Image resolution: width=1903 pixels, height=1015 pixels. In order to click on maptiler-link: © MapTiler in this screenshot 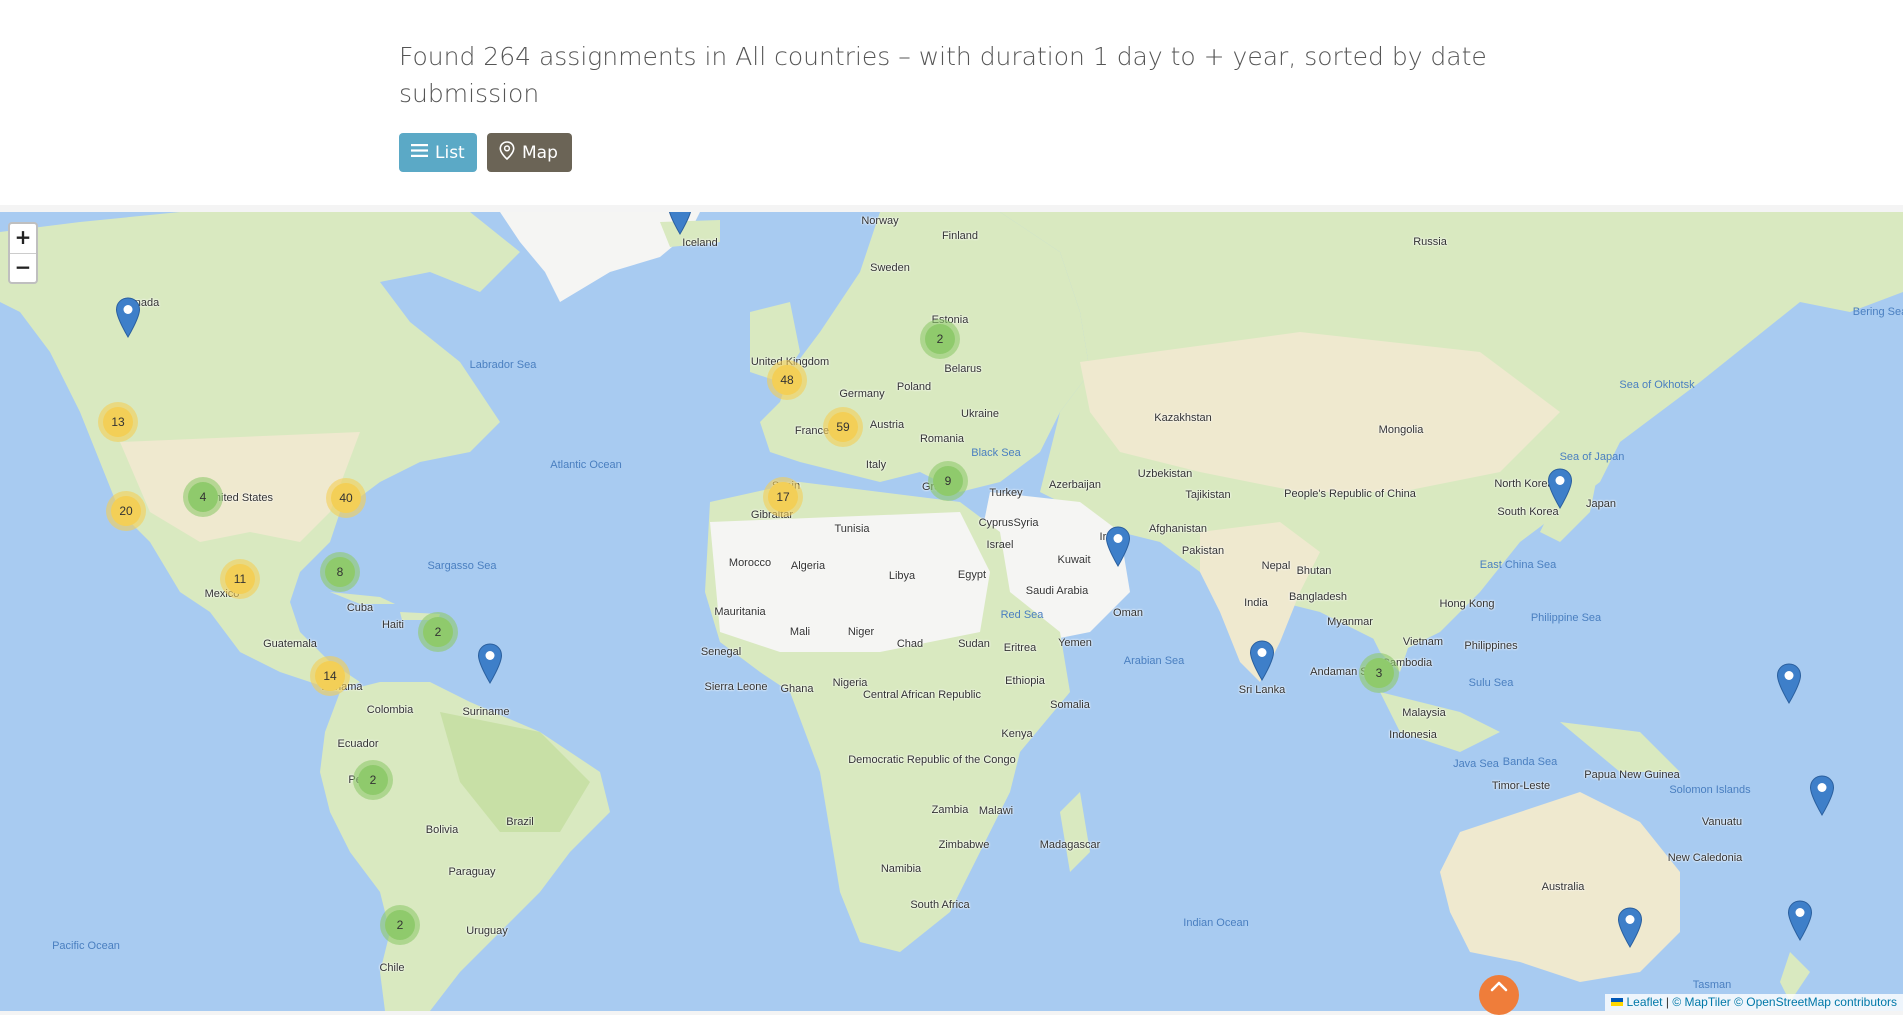, I will do `click(1701, 1002)`.